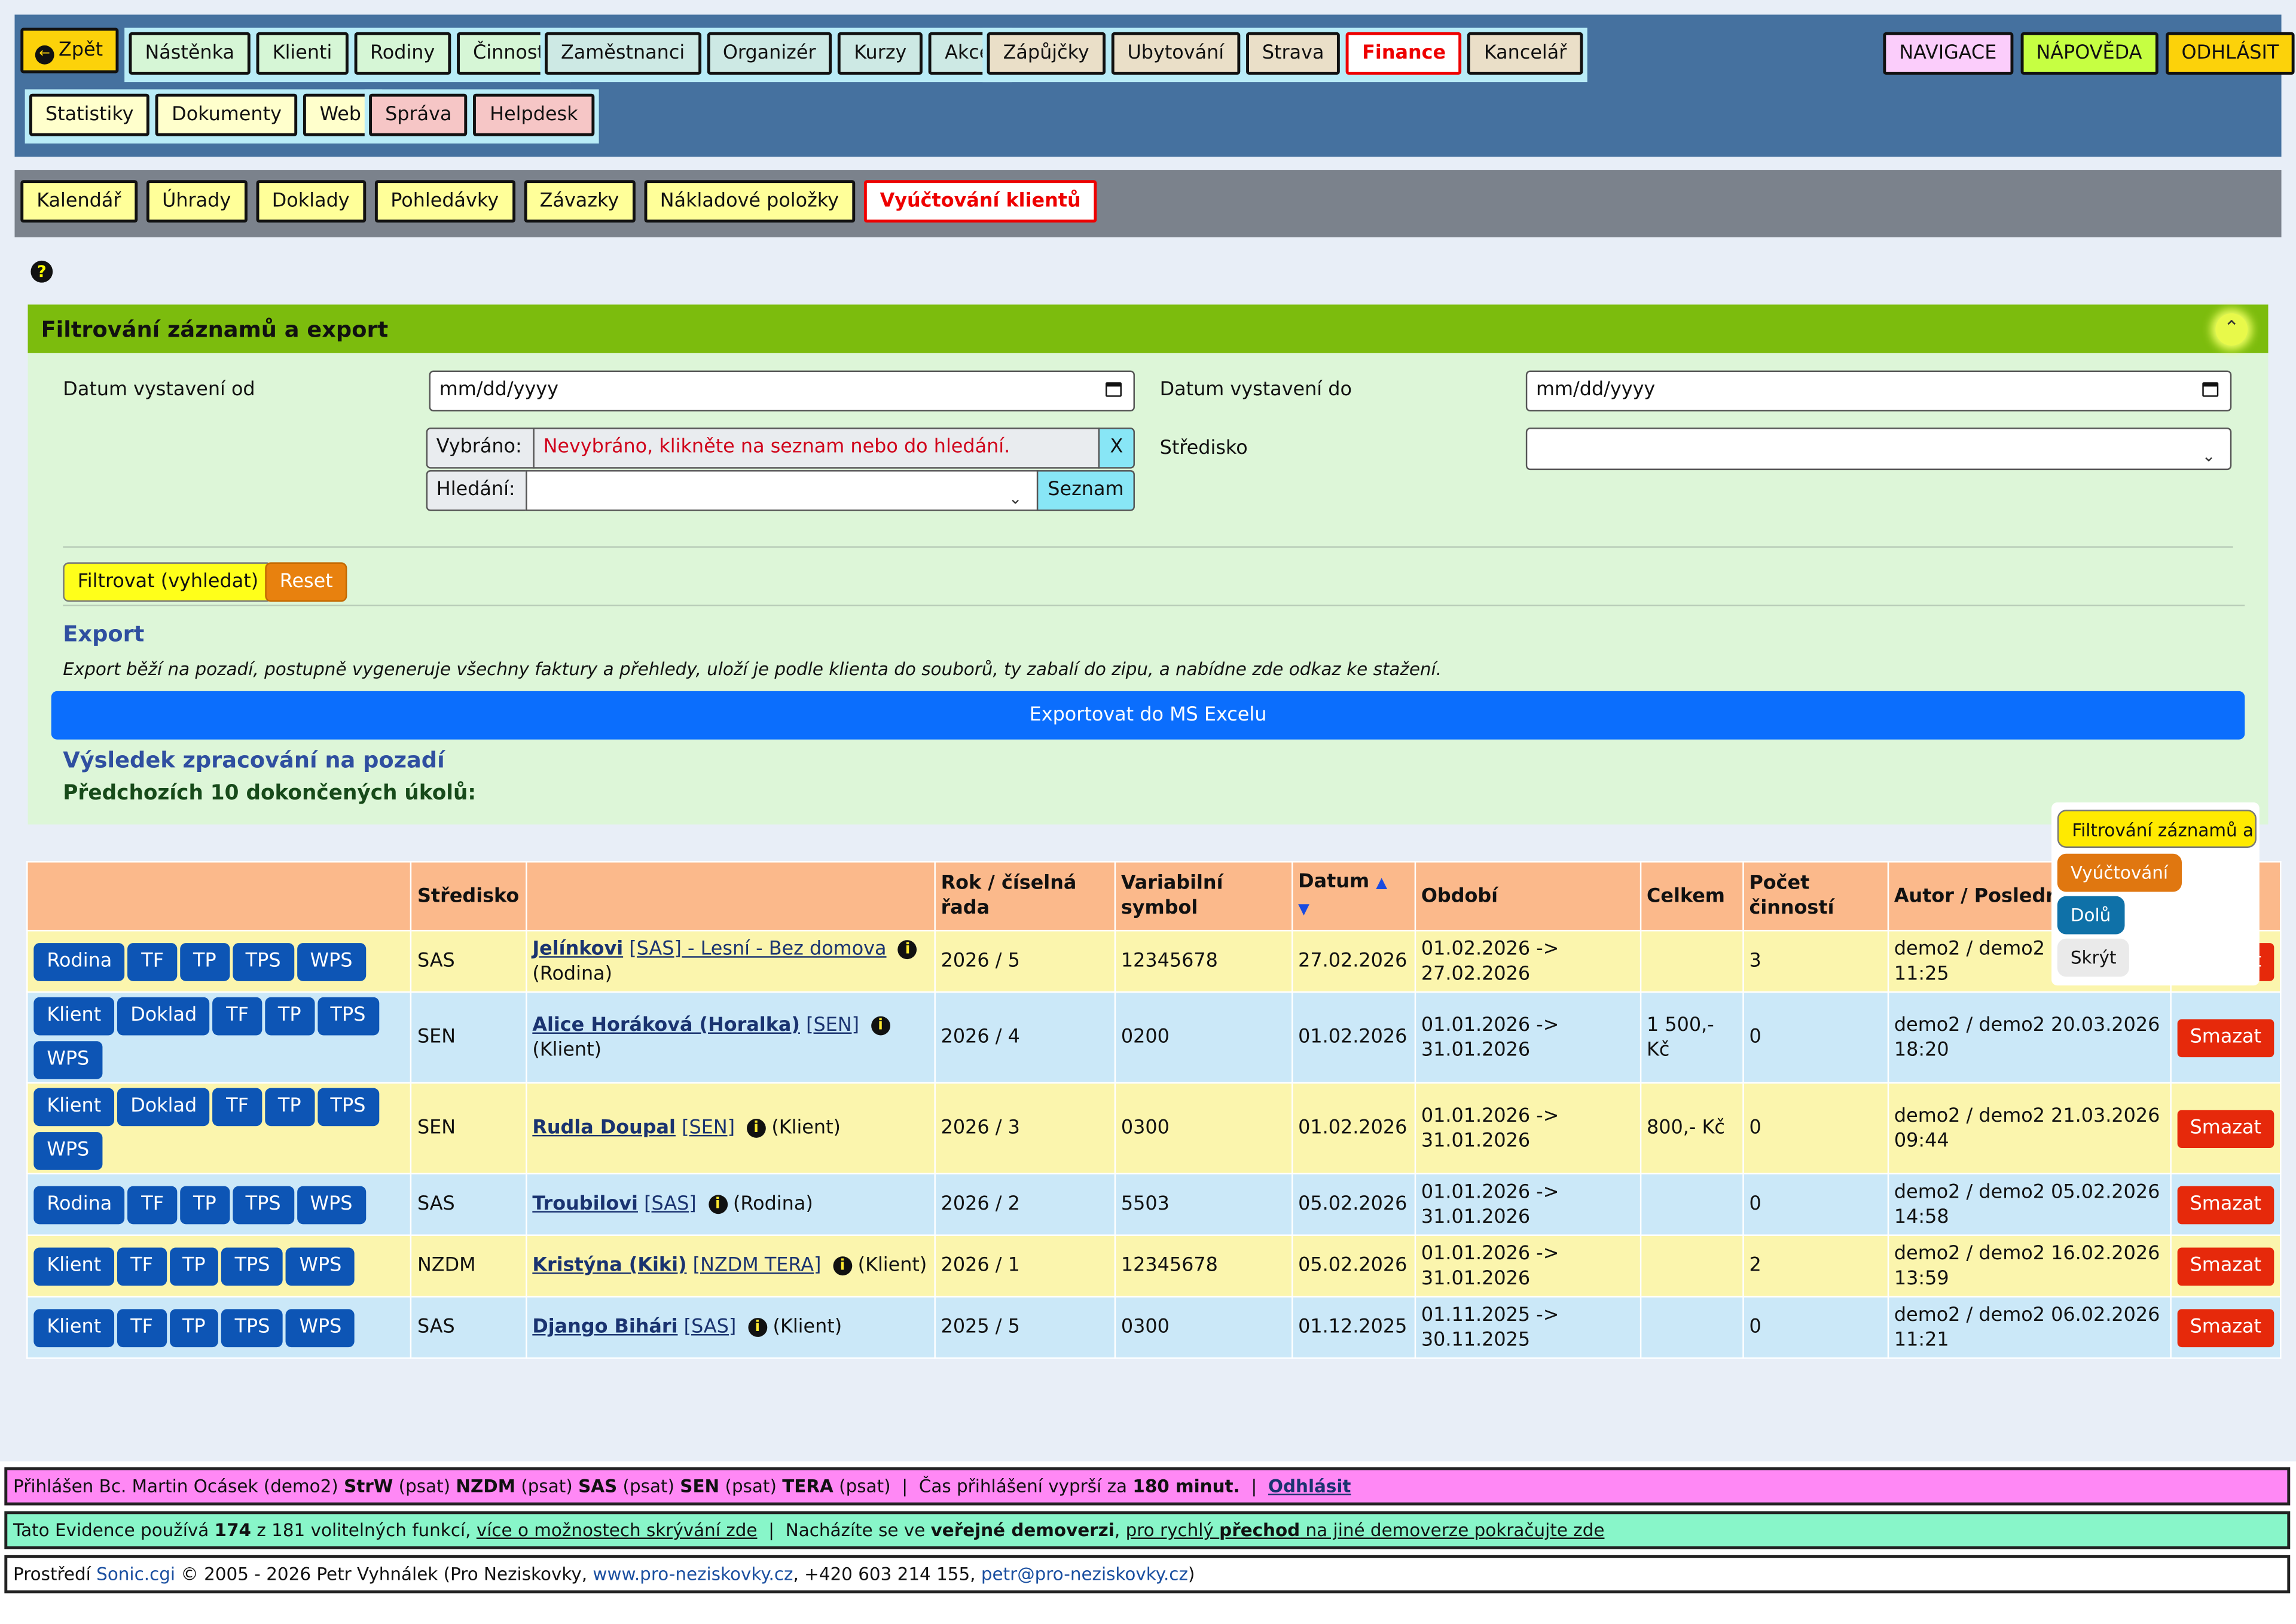 Image resolution: width=2296 pixels, height=1624 pixels. I want to click on nav-vyuctovani-klientu-button: Vyúčtování klientů, so click(980, 201).